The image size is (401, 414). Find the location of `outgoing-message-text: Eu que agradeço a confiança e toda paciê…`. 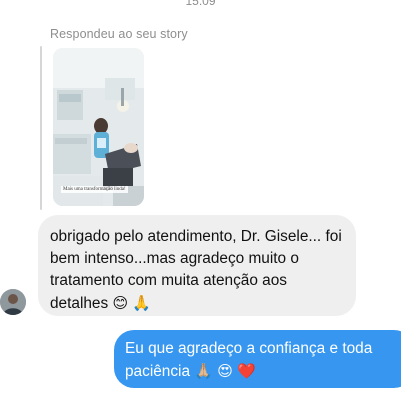

outgoing-message-text: Eu que agradeço a confiança e toda paciê… is located at coordinates (249, 360).